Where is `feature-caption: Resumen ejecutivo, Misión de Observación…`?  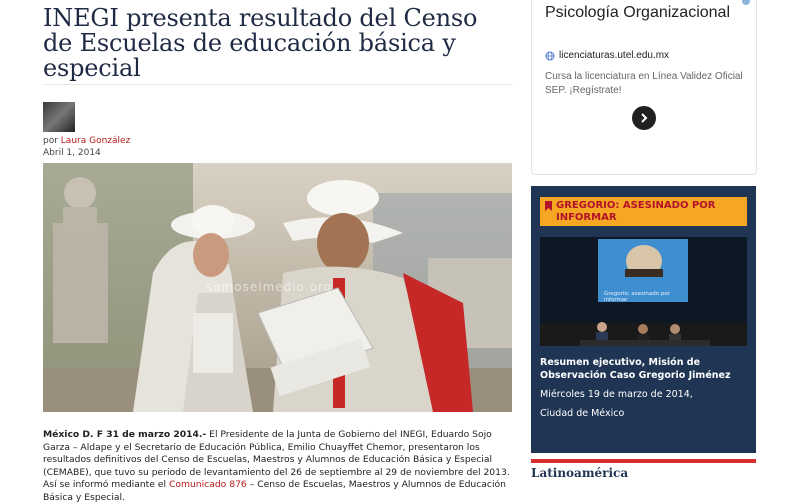
feature-caption: Resumen ejecutivo, Misión de Observación… is located at coordinates (643, 369).